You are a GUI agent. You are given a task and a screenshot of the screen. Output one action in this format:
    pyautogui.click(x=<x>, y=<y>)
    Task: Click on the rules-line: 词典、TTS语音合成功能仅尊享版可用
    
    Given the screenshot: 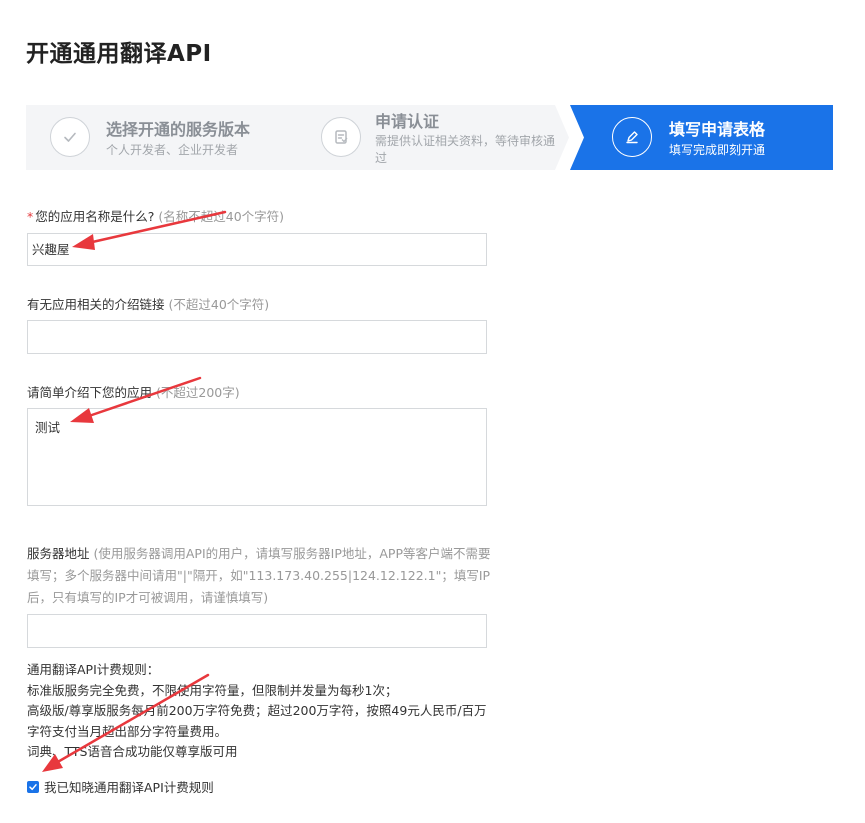 What is the action you would take?
    pyautogui.click(x=132, y=751)
    